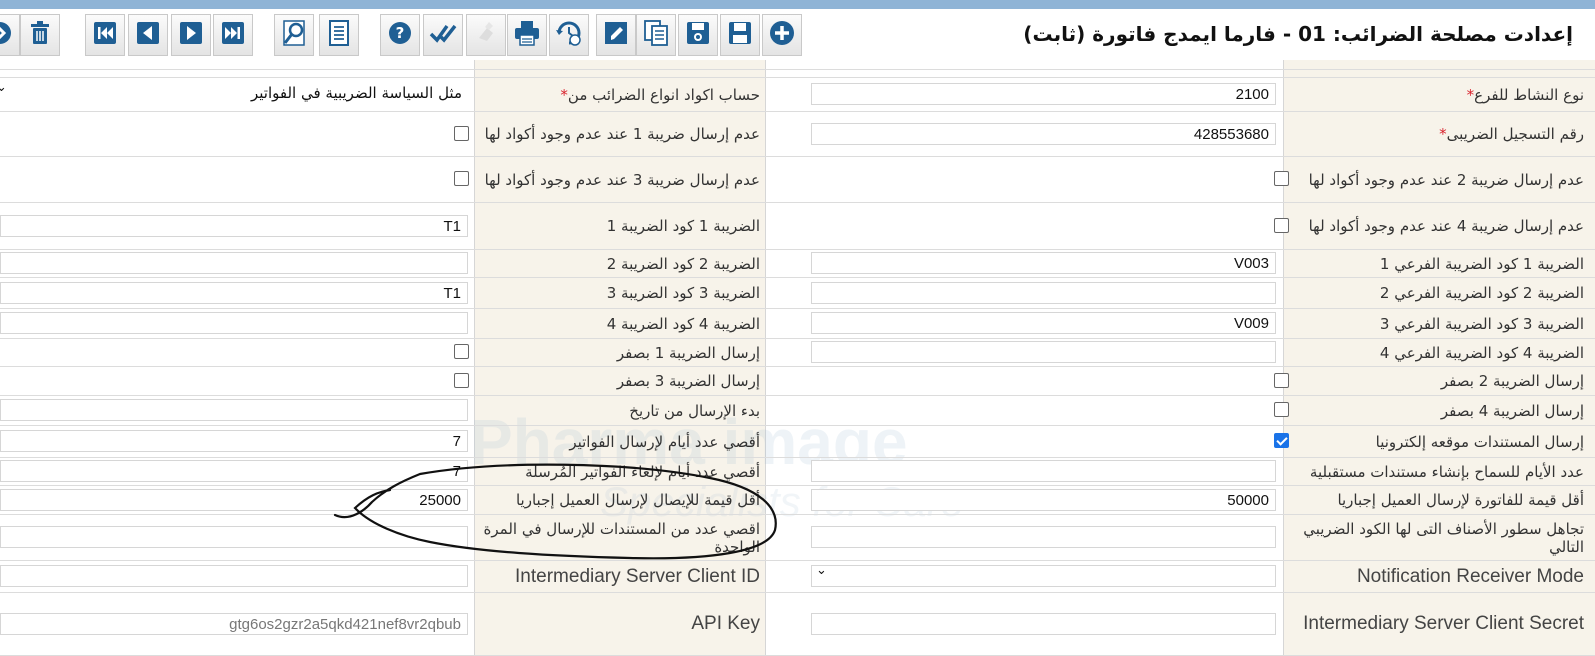  I want to click on label-text: إرسال الضريبة 1 بصفر, so click(688, 352).